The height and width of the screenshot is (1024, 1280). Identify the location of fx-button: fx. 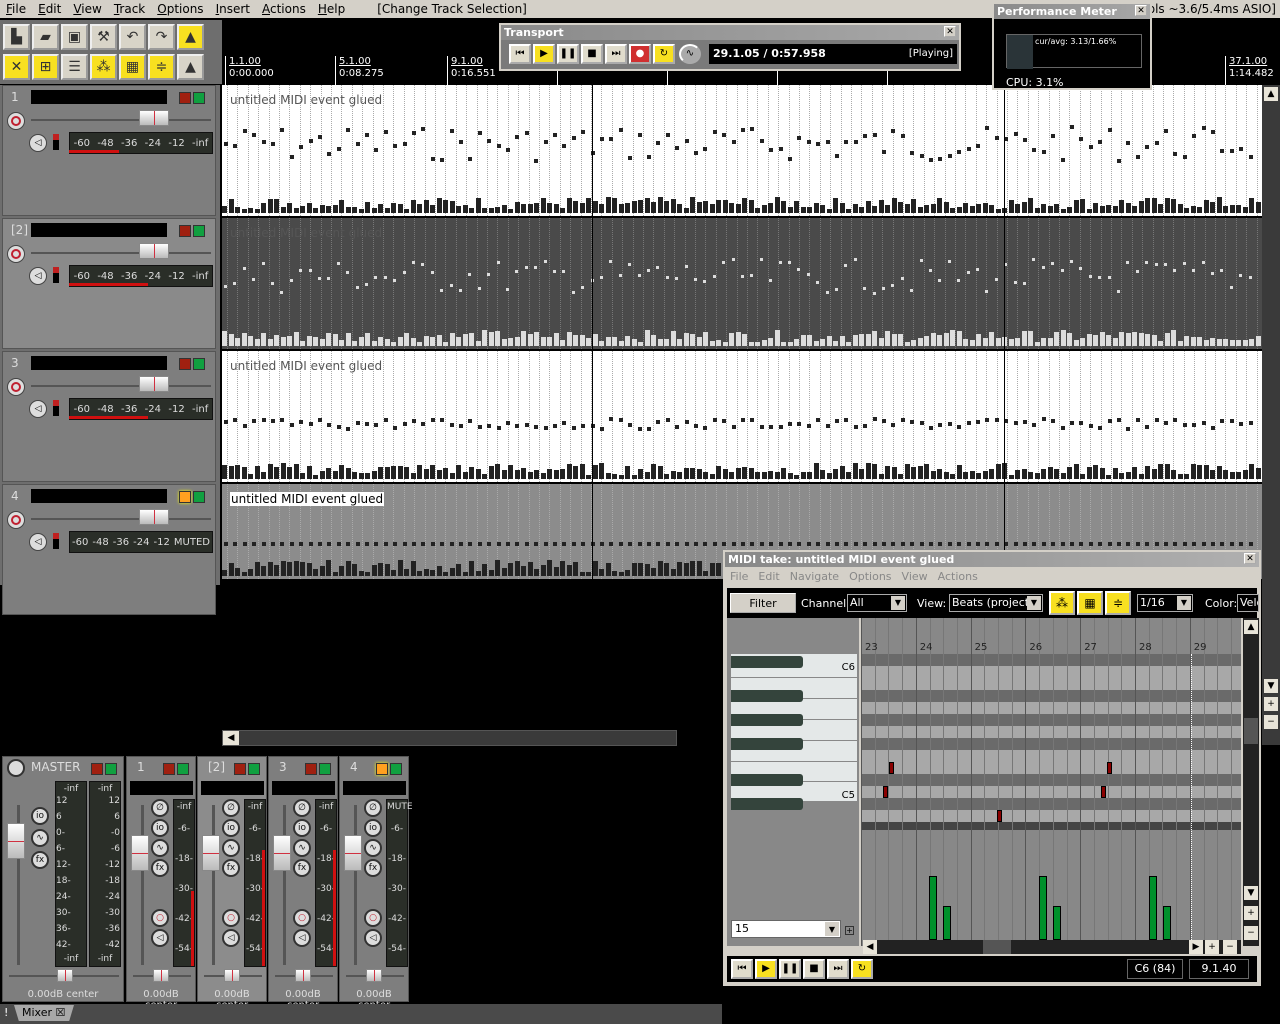
(373, 868).